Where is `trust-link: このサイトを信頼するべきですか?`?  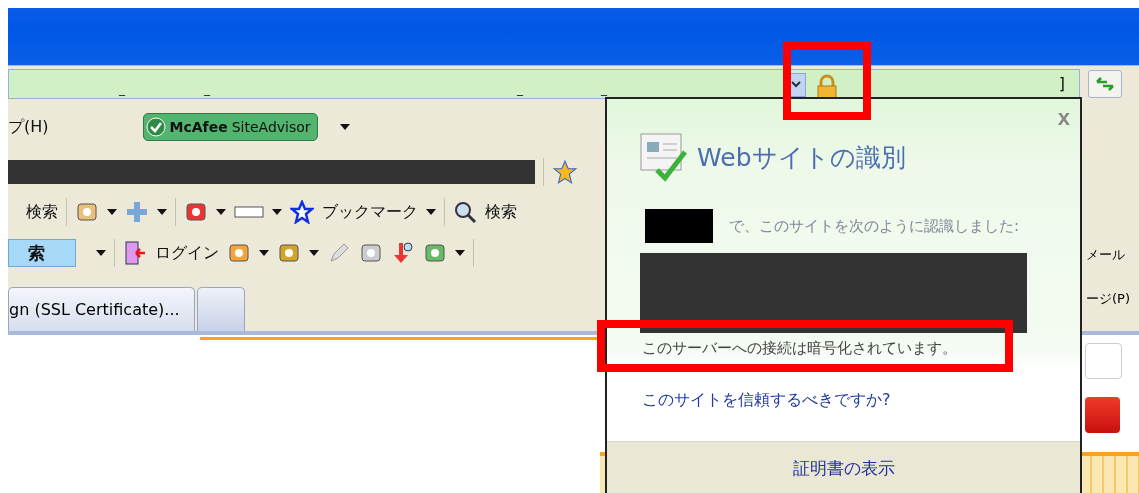
trust-link: このサイトを信頼するべきですか? is located at coordinates (843, 384).